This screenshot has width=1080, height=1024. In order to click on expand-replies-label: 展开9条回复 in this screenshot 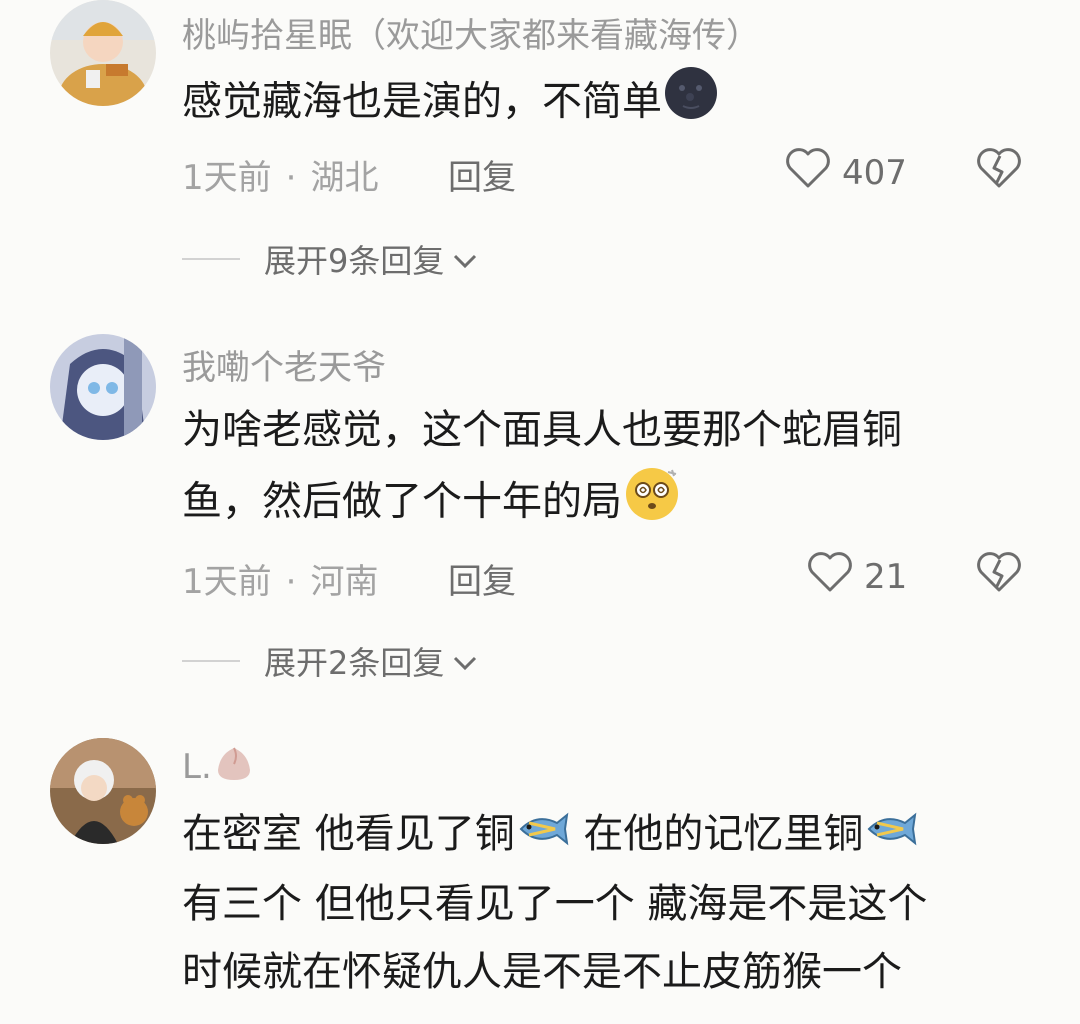, I will do `click(354, 261)`.